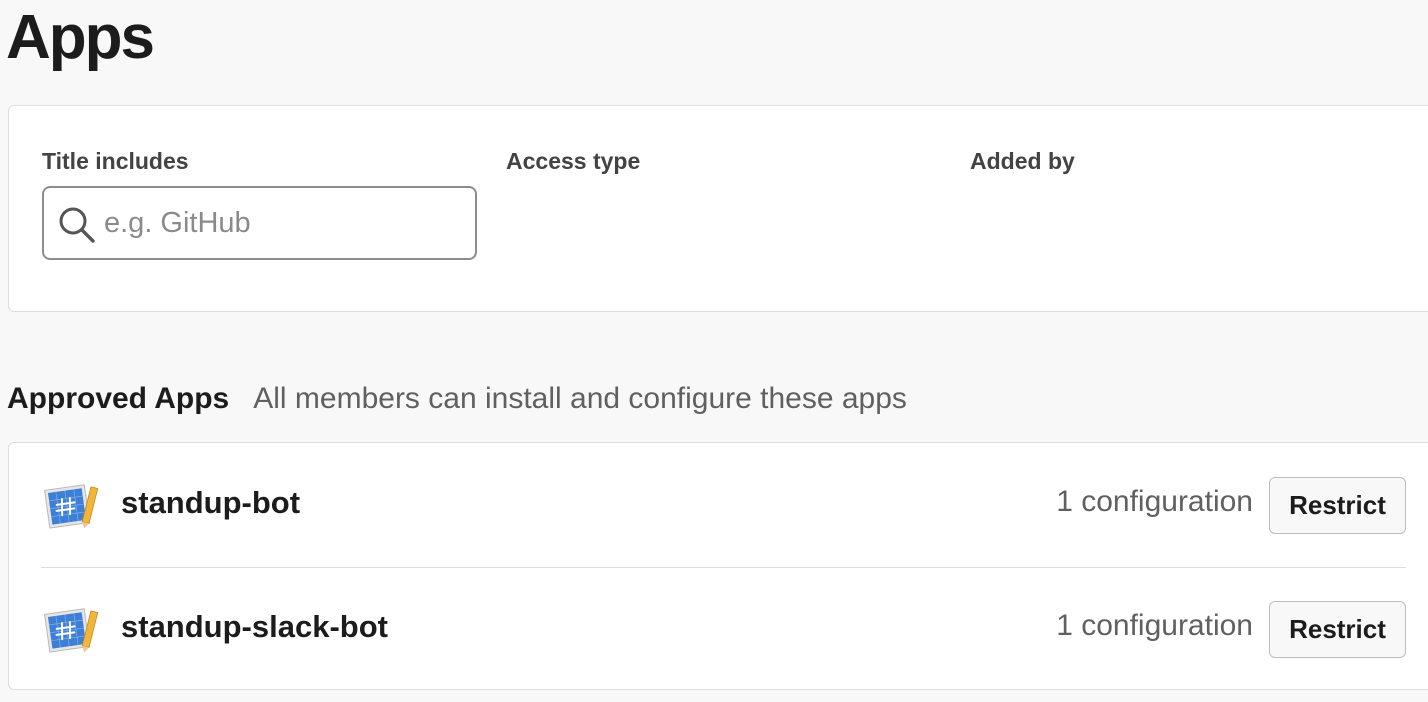 The width and height of the screenshot is (1428, 702). Describe the element at coordinates (573, 161) in the screenshot. I see `access-type-label: Access type` at that location.